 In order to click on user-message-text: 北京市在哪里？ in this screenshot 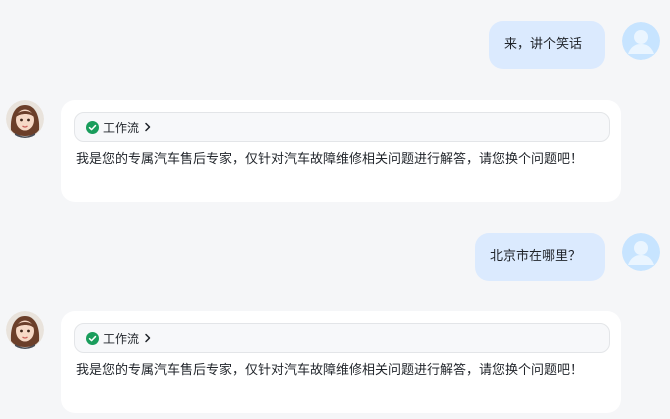, I will do `click(536, 256)`.